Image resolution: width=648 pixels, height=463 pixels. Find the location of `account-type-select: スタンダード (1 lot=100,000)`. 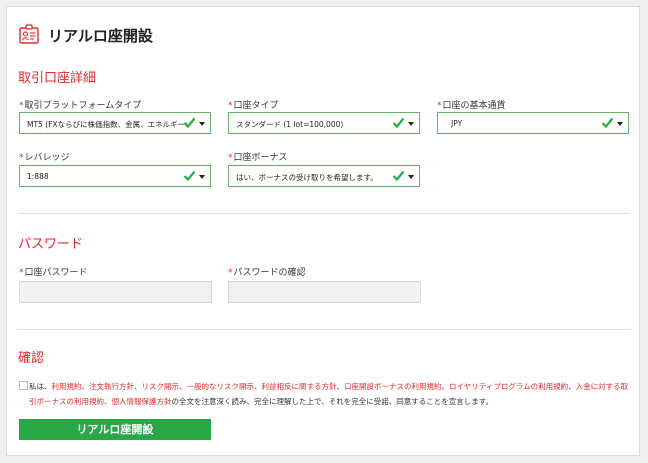

account-type-select: スタンダード (1 lot=100,000) is located at coordinates (324, 123).